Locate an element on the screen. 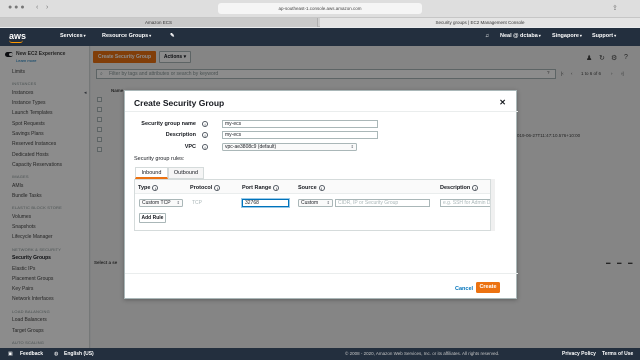  tab-inbound: Inbound is located at coordinates (151, 173).